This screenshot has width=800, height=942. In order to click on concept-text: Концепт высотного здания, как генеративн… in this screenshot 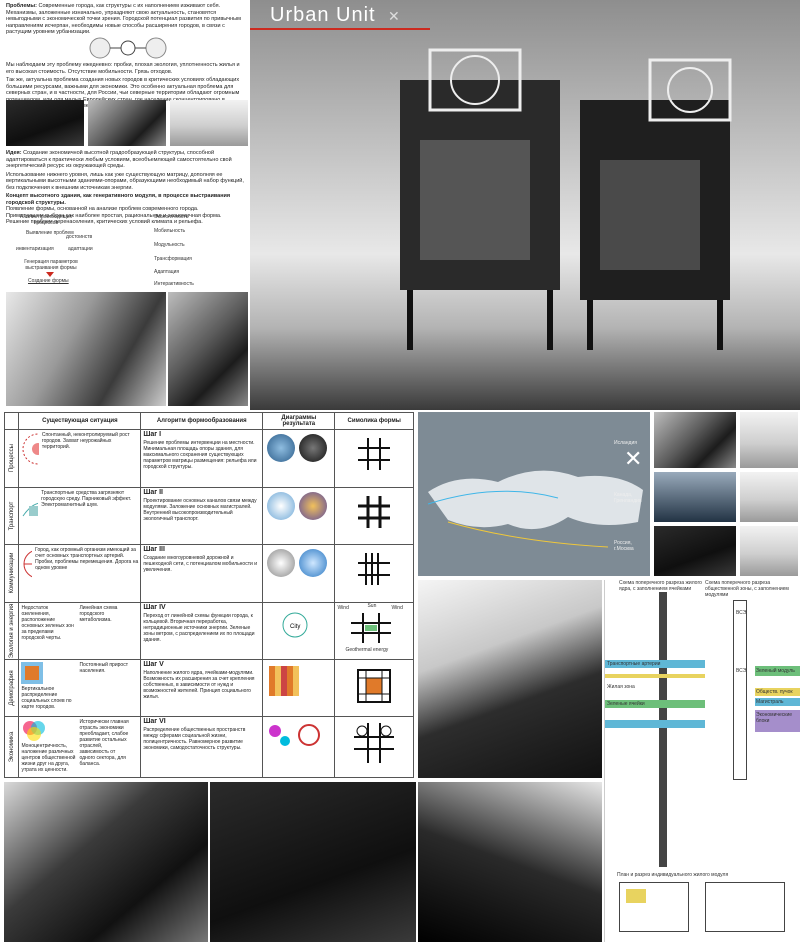, I will do `click(118, 199)`.